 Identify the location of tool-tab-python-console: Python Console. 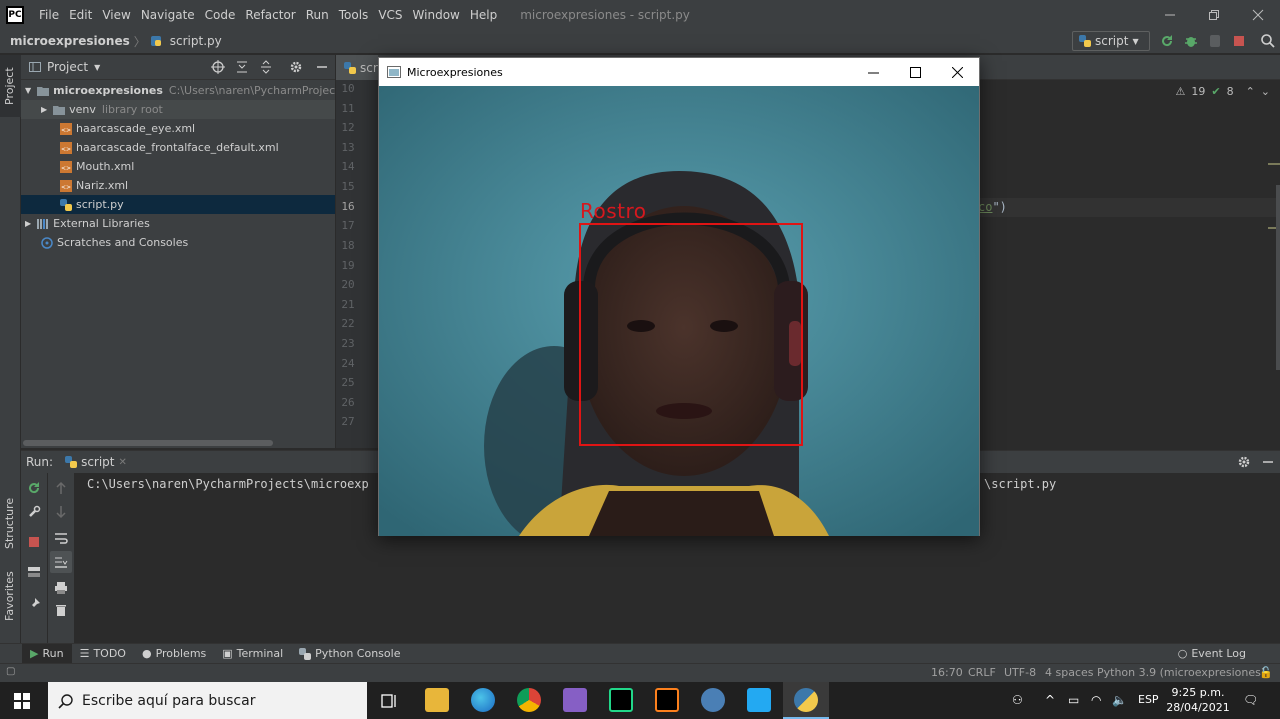
(349, 654).